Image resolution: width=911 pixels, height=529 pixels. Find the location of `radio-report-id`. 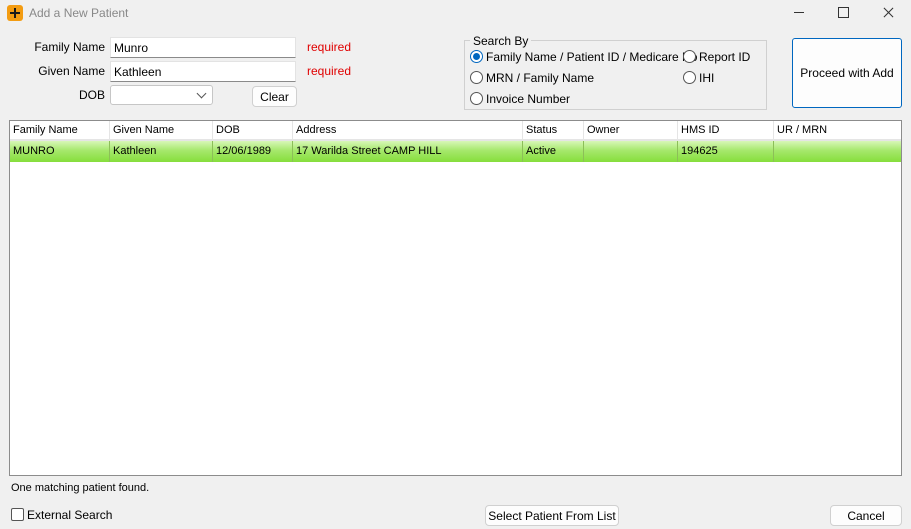

radio-report-id is located at coordinates (689, 56).